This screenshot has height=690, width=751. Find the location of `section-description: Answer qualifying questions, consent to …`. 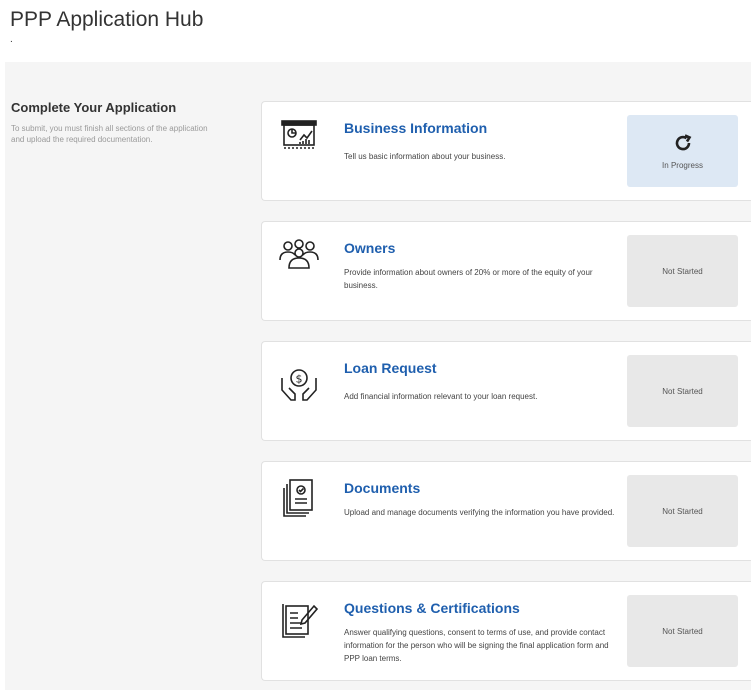

section-description: Answer qualifying questions, consent to … is located at coordinates (476, 645).